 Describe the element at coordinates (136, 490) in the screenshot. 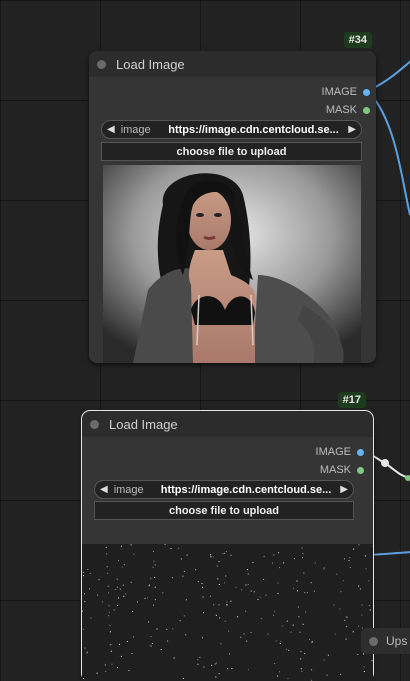

I see `combo-label: image` at that location.